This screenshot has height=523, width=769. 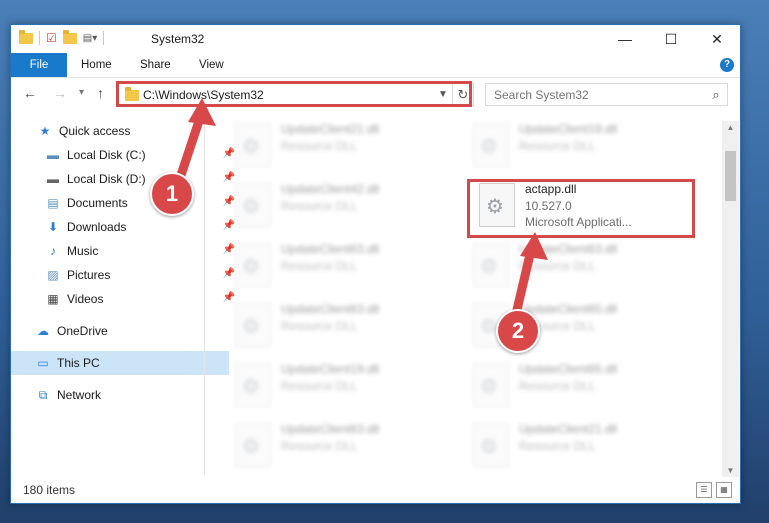 I want to click on vertical-scrollbar: ▲ ▼, so click(x=730, y=299).